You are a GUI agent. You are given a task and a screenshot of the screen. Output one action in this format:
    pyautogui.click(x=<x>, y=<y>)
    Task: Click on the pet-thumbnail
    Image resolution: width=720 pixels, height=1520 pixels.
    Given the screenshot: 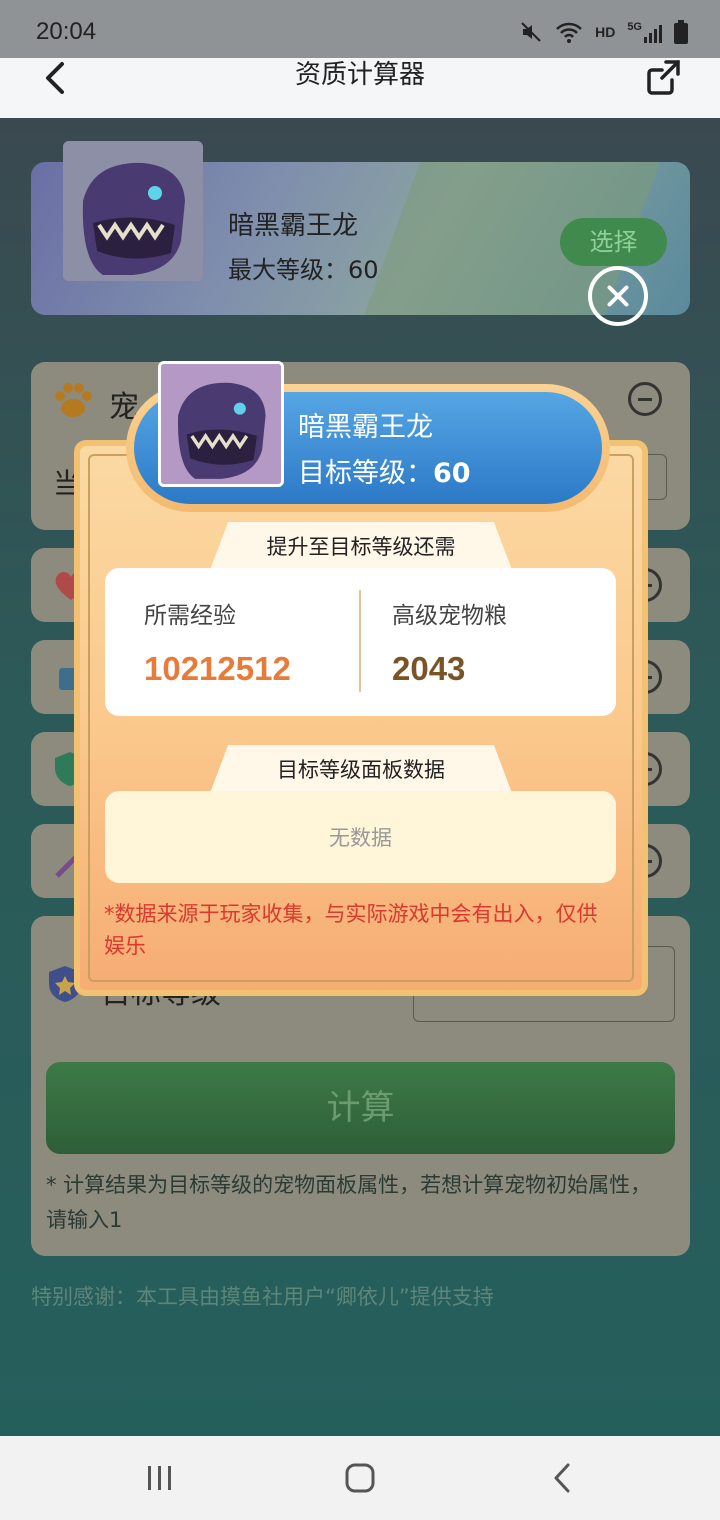 What is the action you would take?
    pyautogui.click(x=133, y=211)
    